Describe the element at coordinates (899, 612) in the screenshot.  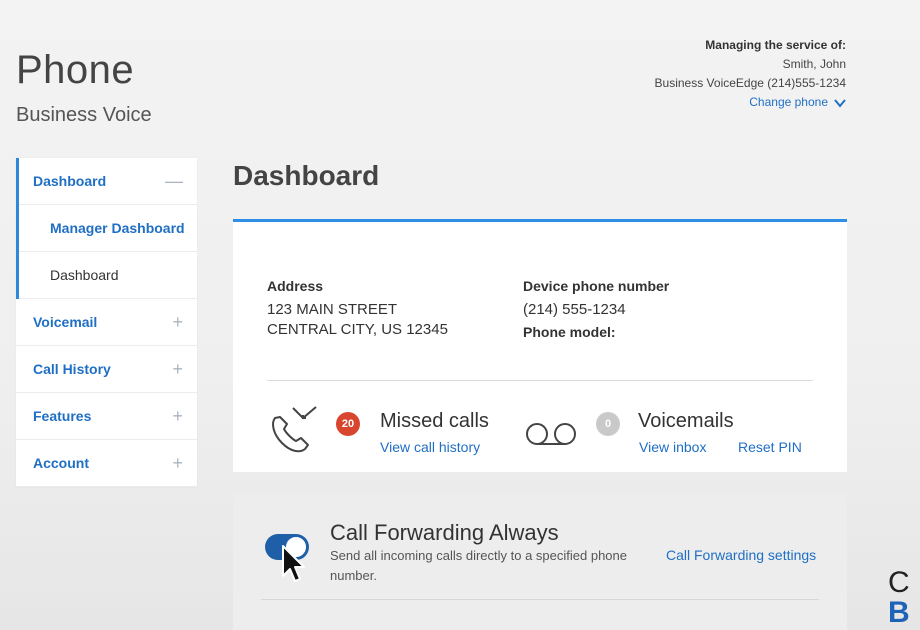
I see `corner-logo-line-2: B` at that location.